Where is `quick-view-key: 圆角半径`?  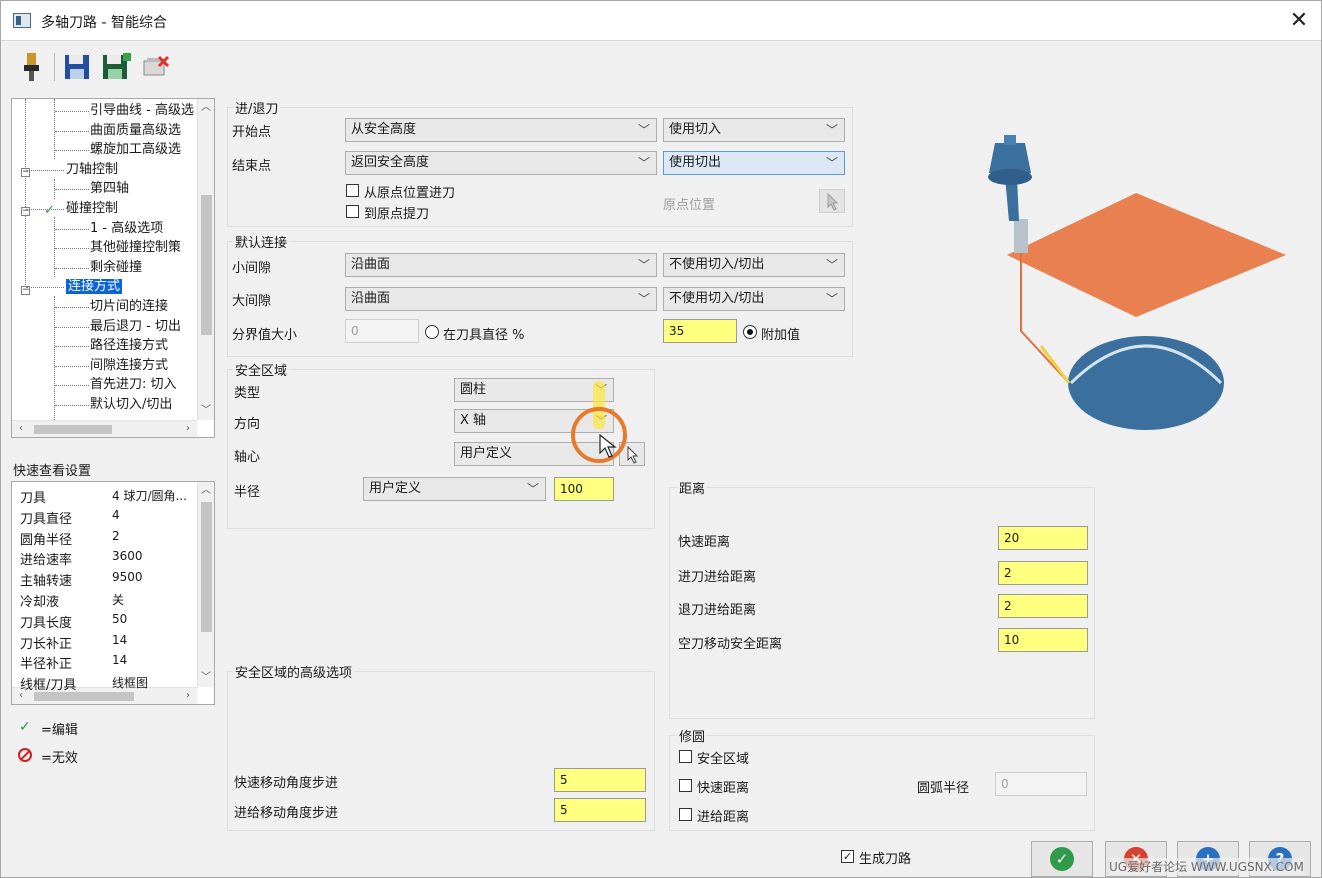
quick-view-key: 圆角半径 is located at coordinates (46, 540).